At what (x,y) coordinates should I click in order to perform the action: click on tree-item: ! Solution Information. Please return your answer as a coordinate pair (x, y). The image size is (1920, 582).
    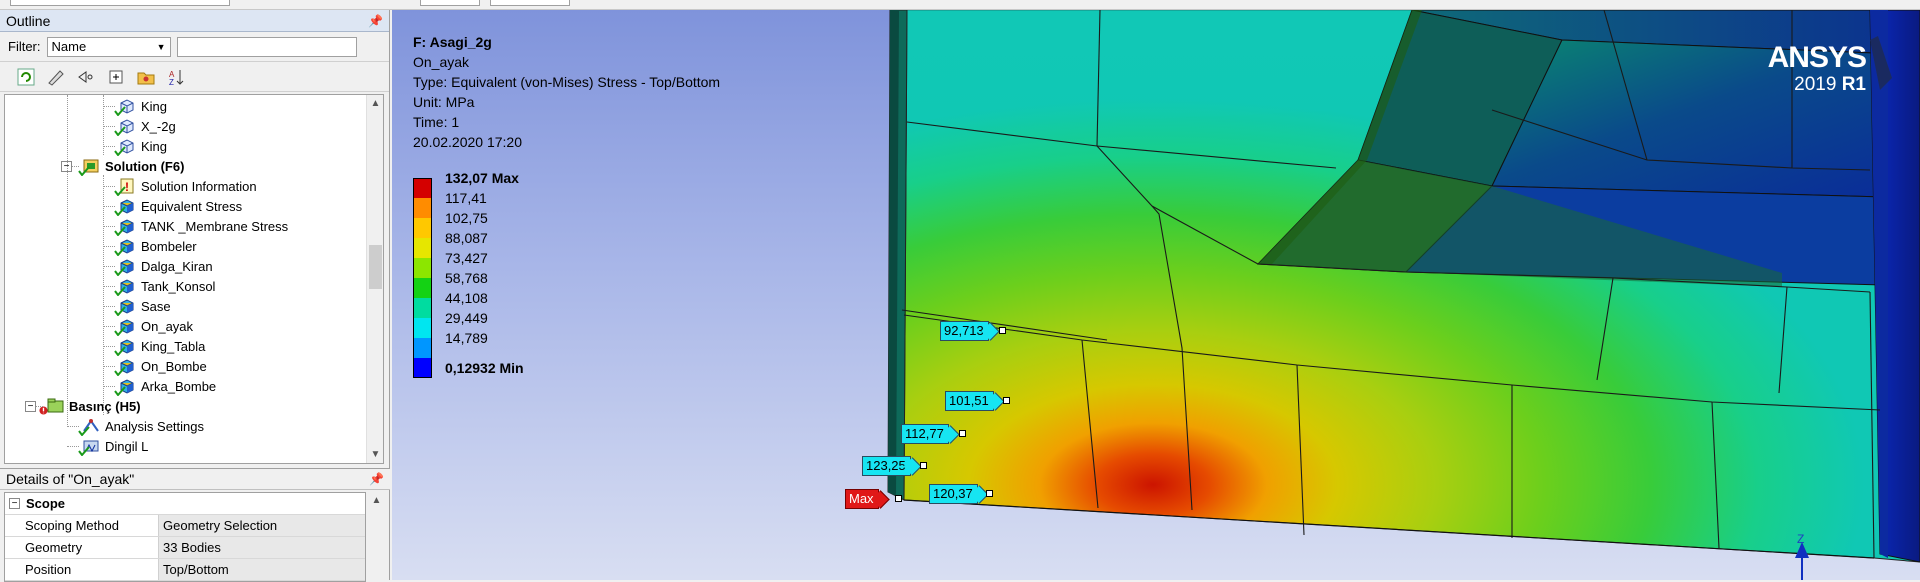
    Looking at the image, I should click on (185, 186).